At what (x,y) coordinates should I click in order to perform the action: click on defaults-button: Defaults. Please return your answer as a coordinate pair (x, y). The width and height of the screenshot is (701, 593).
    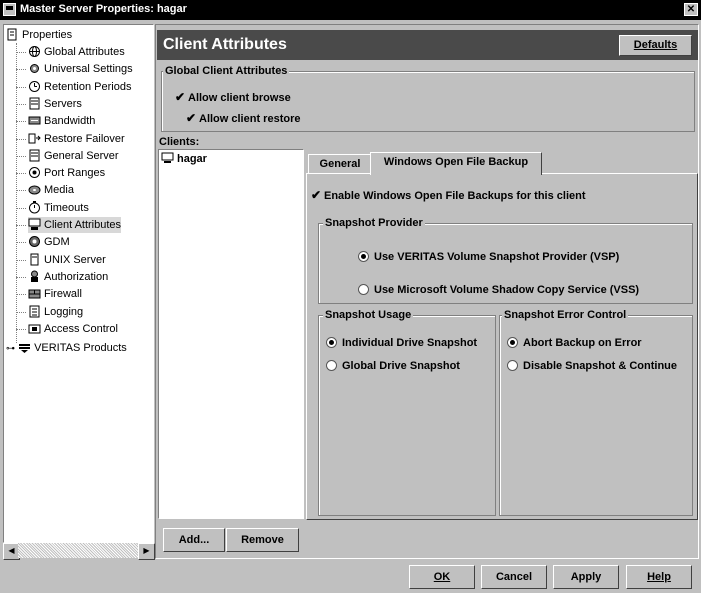
    Looking at the image, I should click on (655, 45).